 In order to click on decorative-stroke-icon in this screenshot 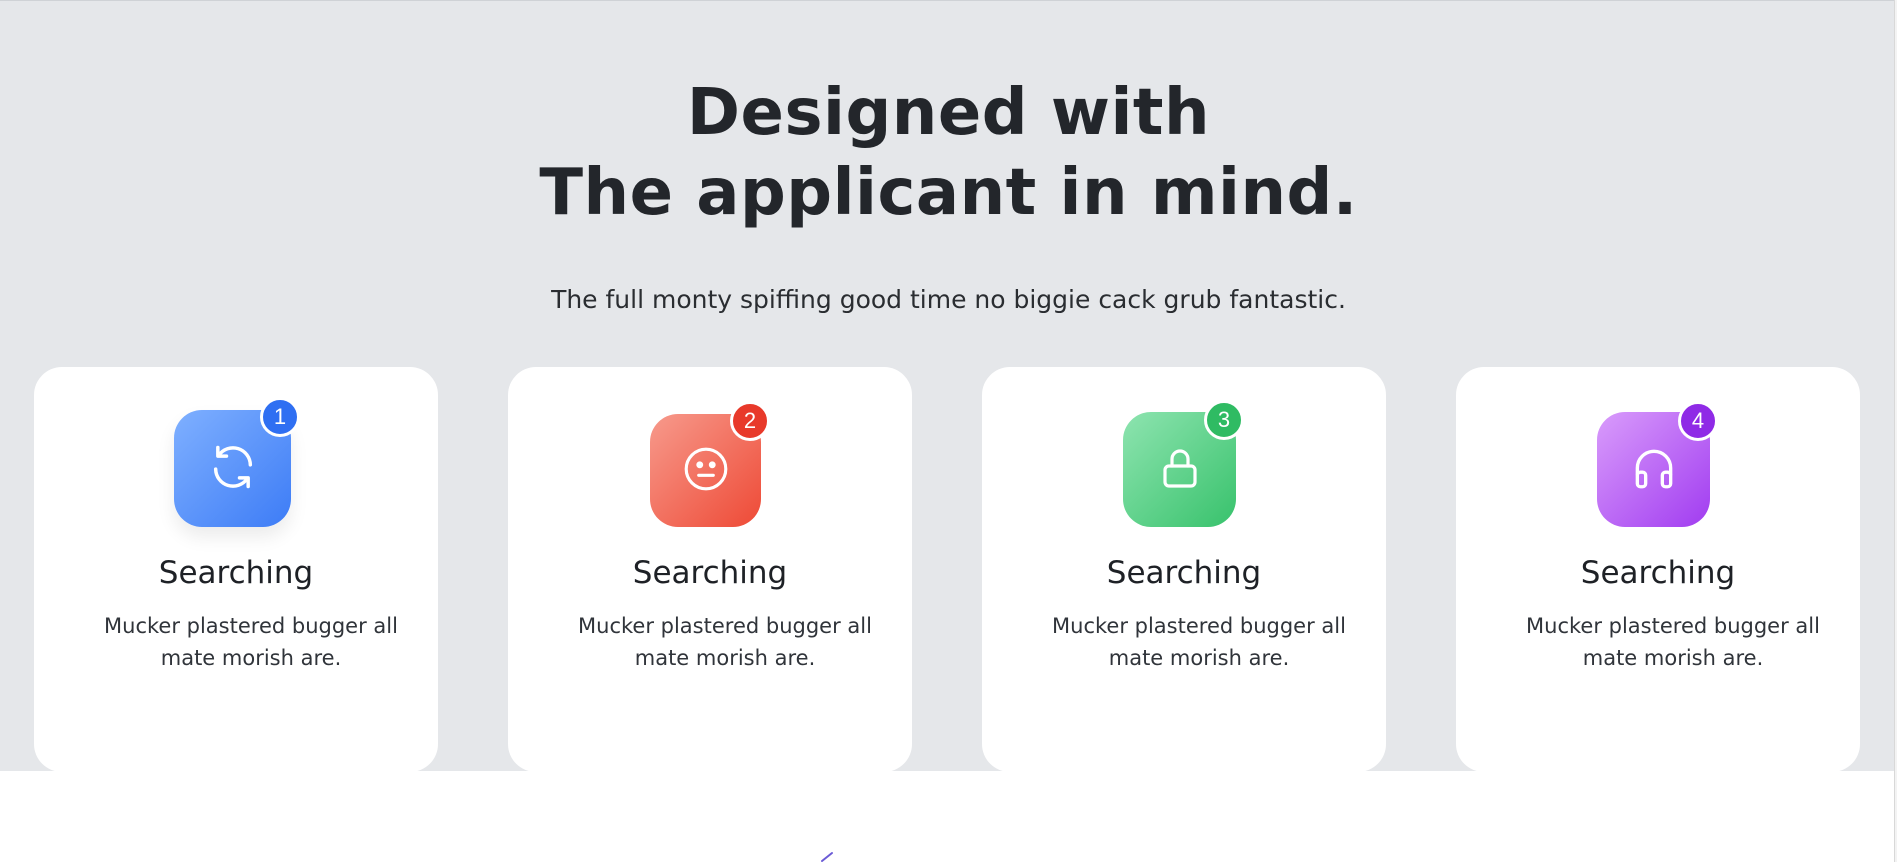, I will do `click(829, 857)`.